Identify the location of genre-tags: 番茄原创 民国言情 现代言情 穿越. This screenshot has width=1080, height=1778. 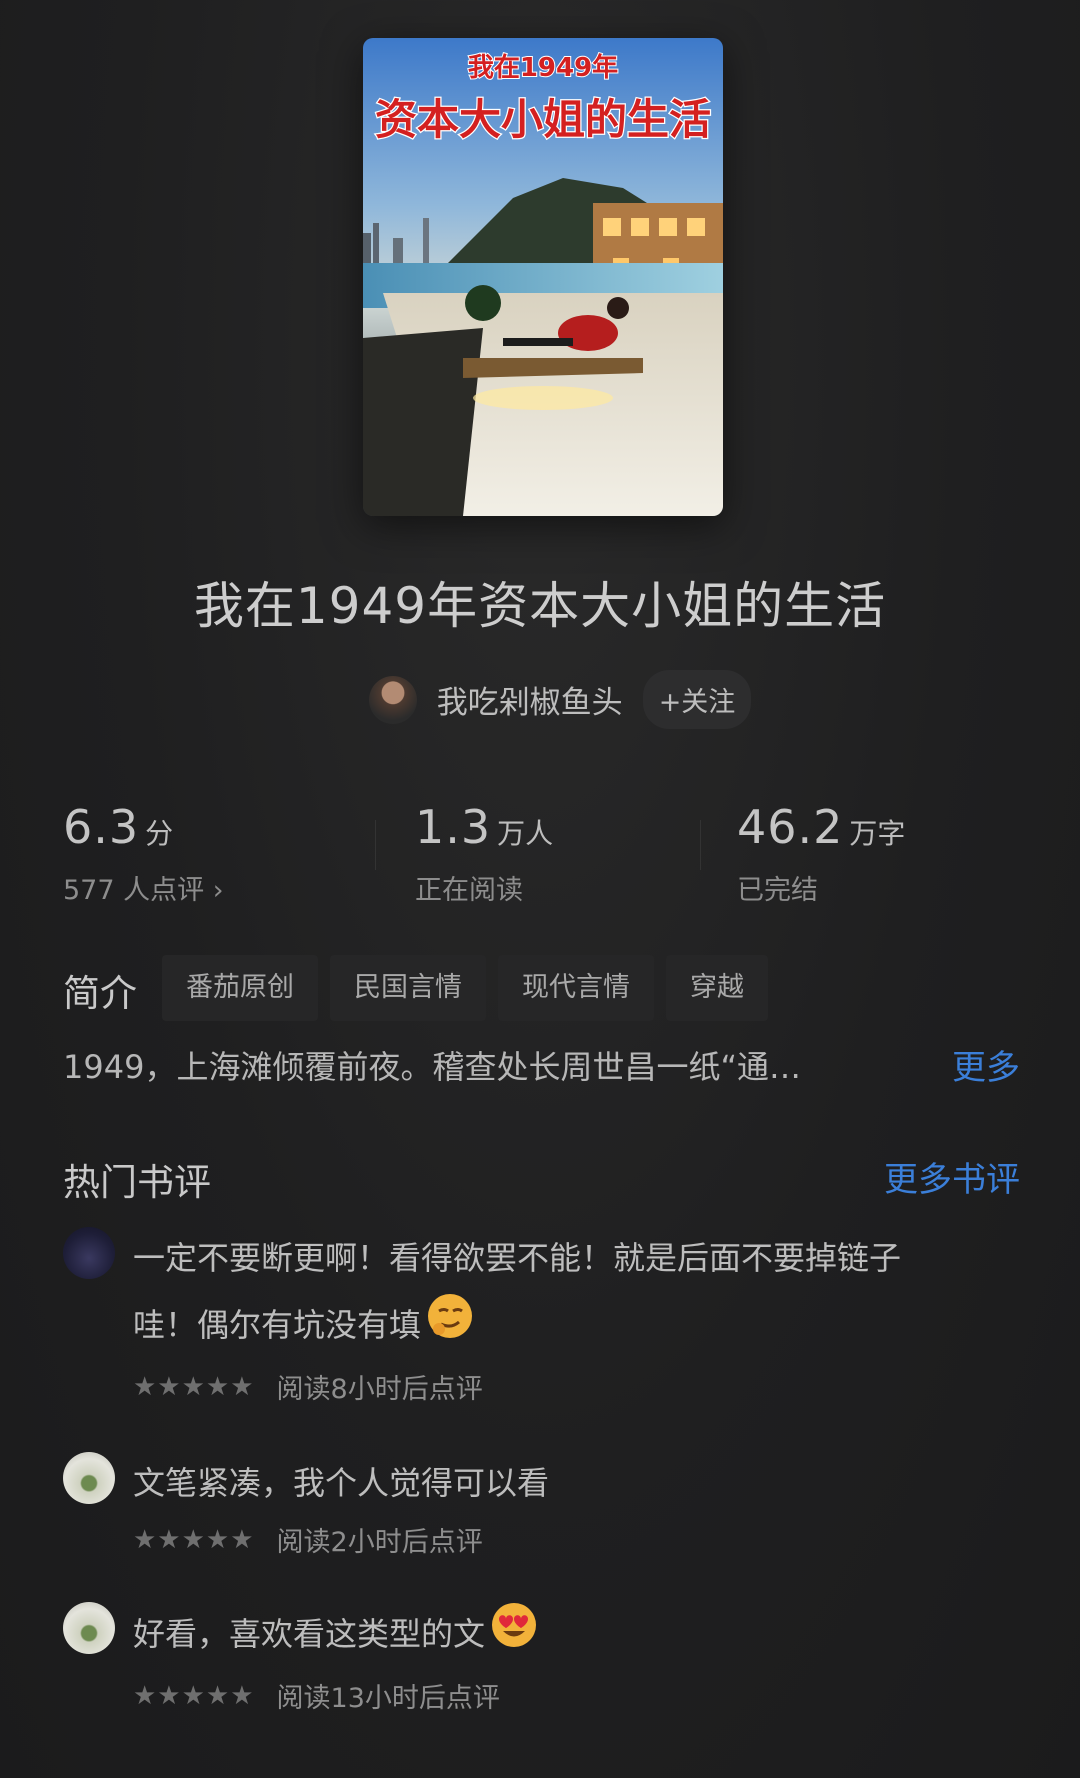
(471, 988).